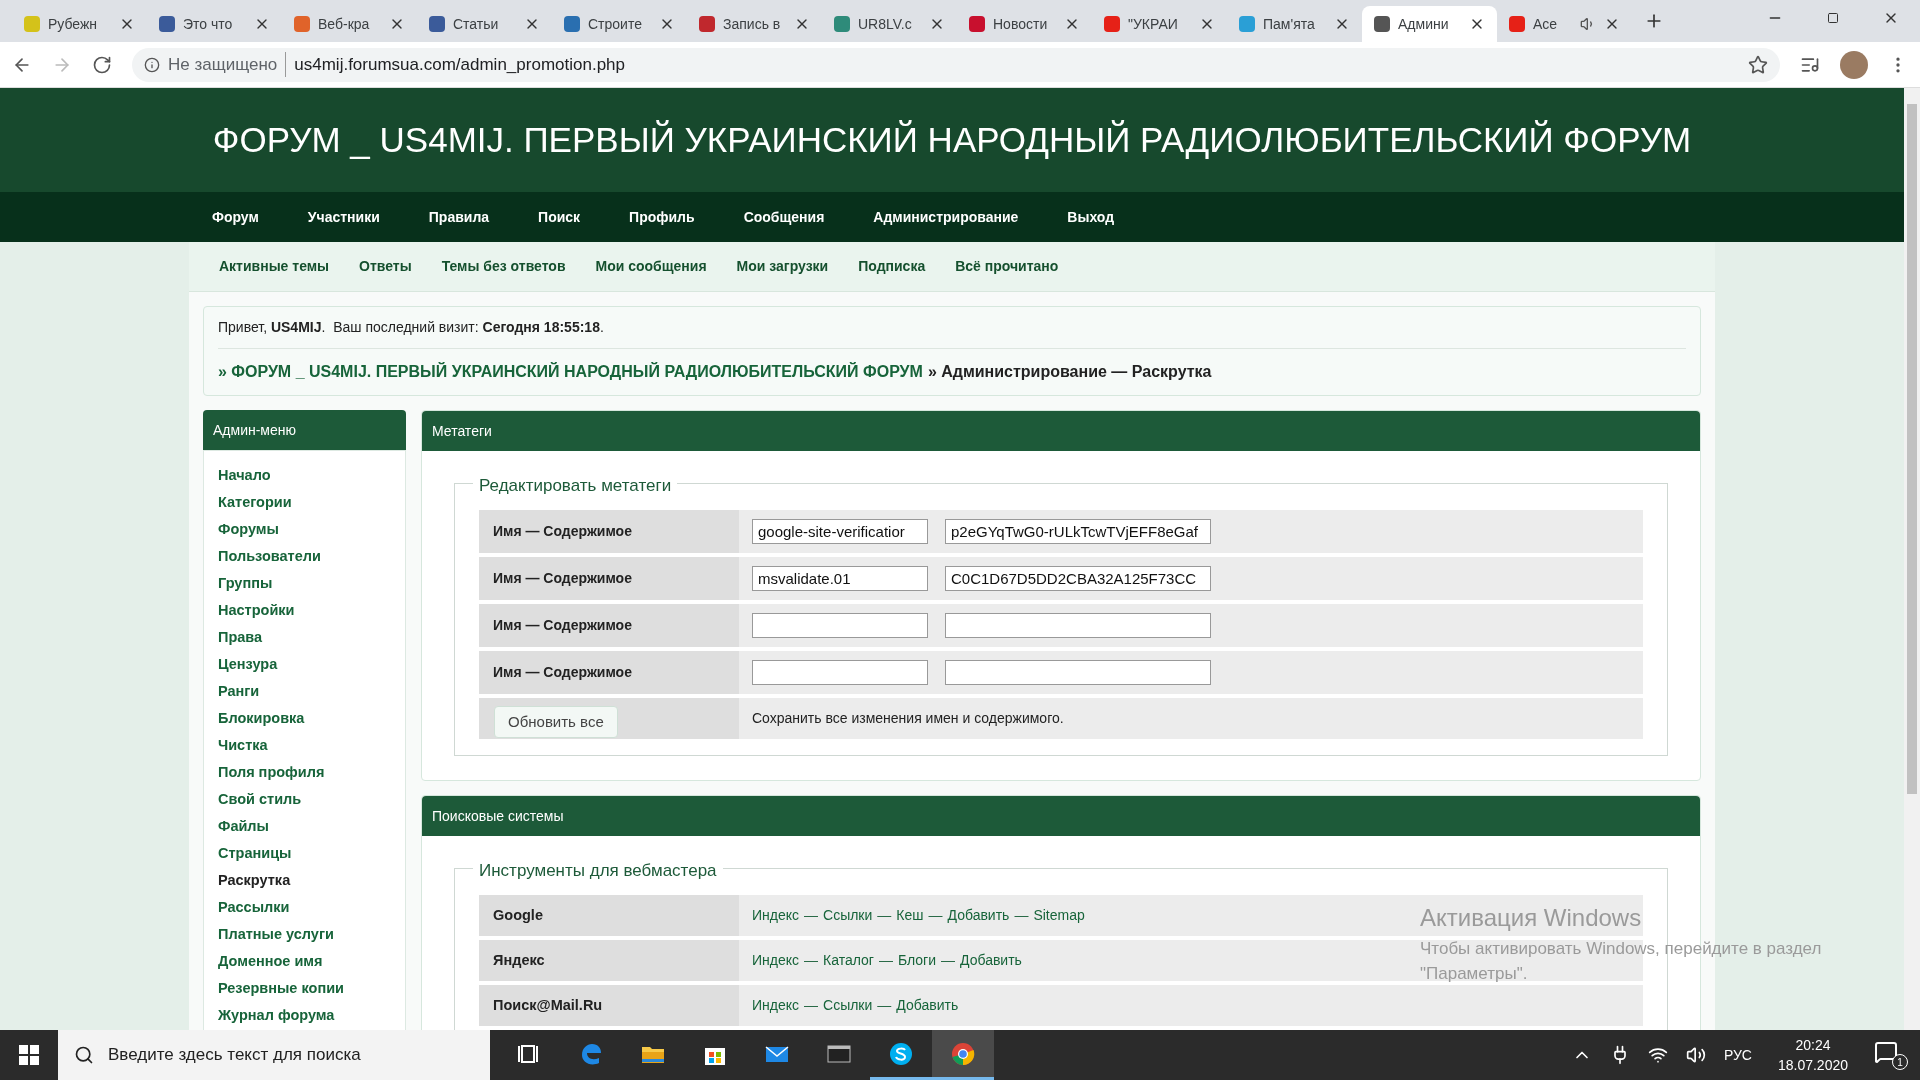 Image resolution: width=1920 pixels, height=1080 pixels. I want to click on sidebar-item: Начало, so click(304, 475).